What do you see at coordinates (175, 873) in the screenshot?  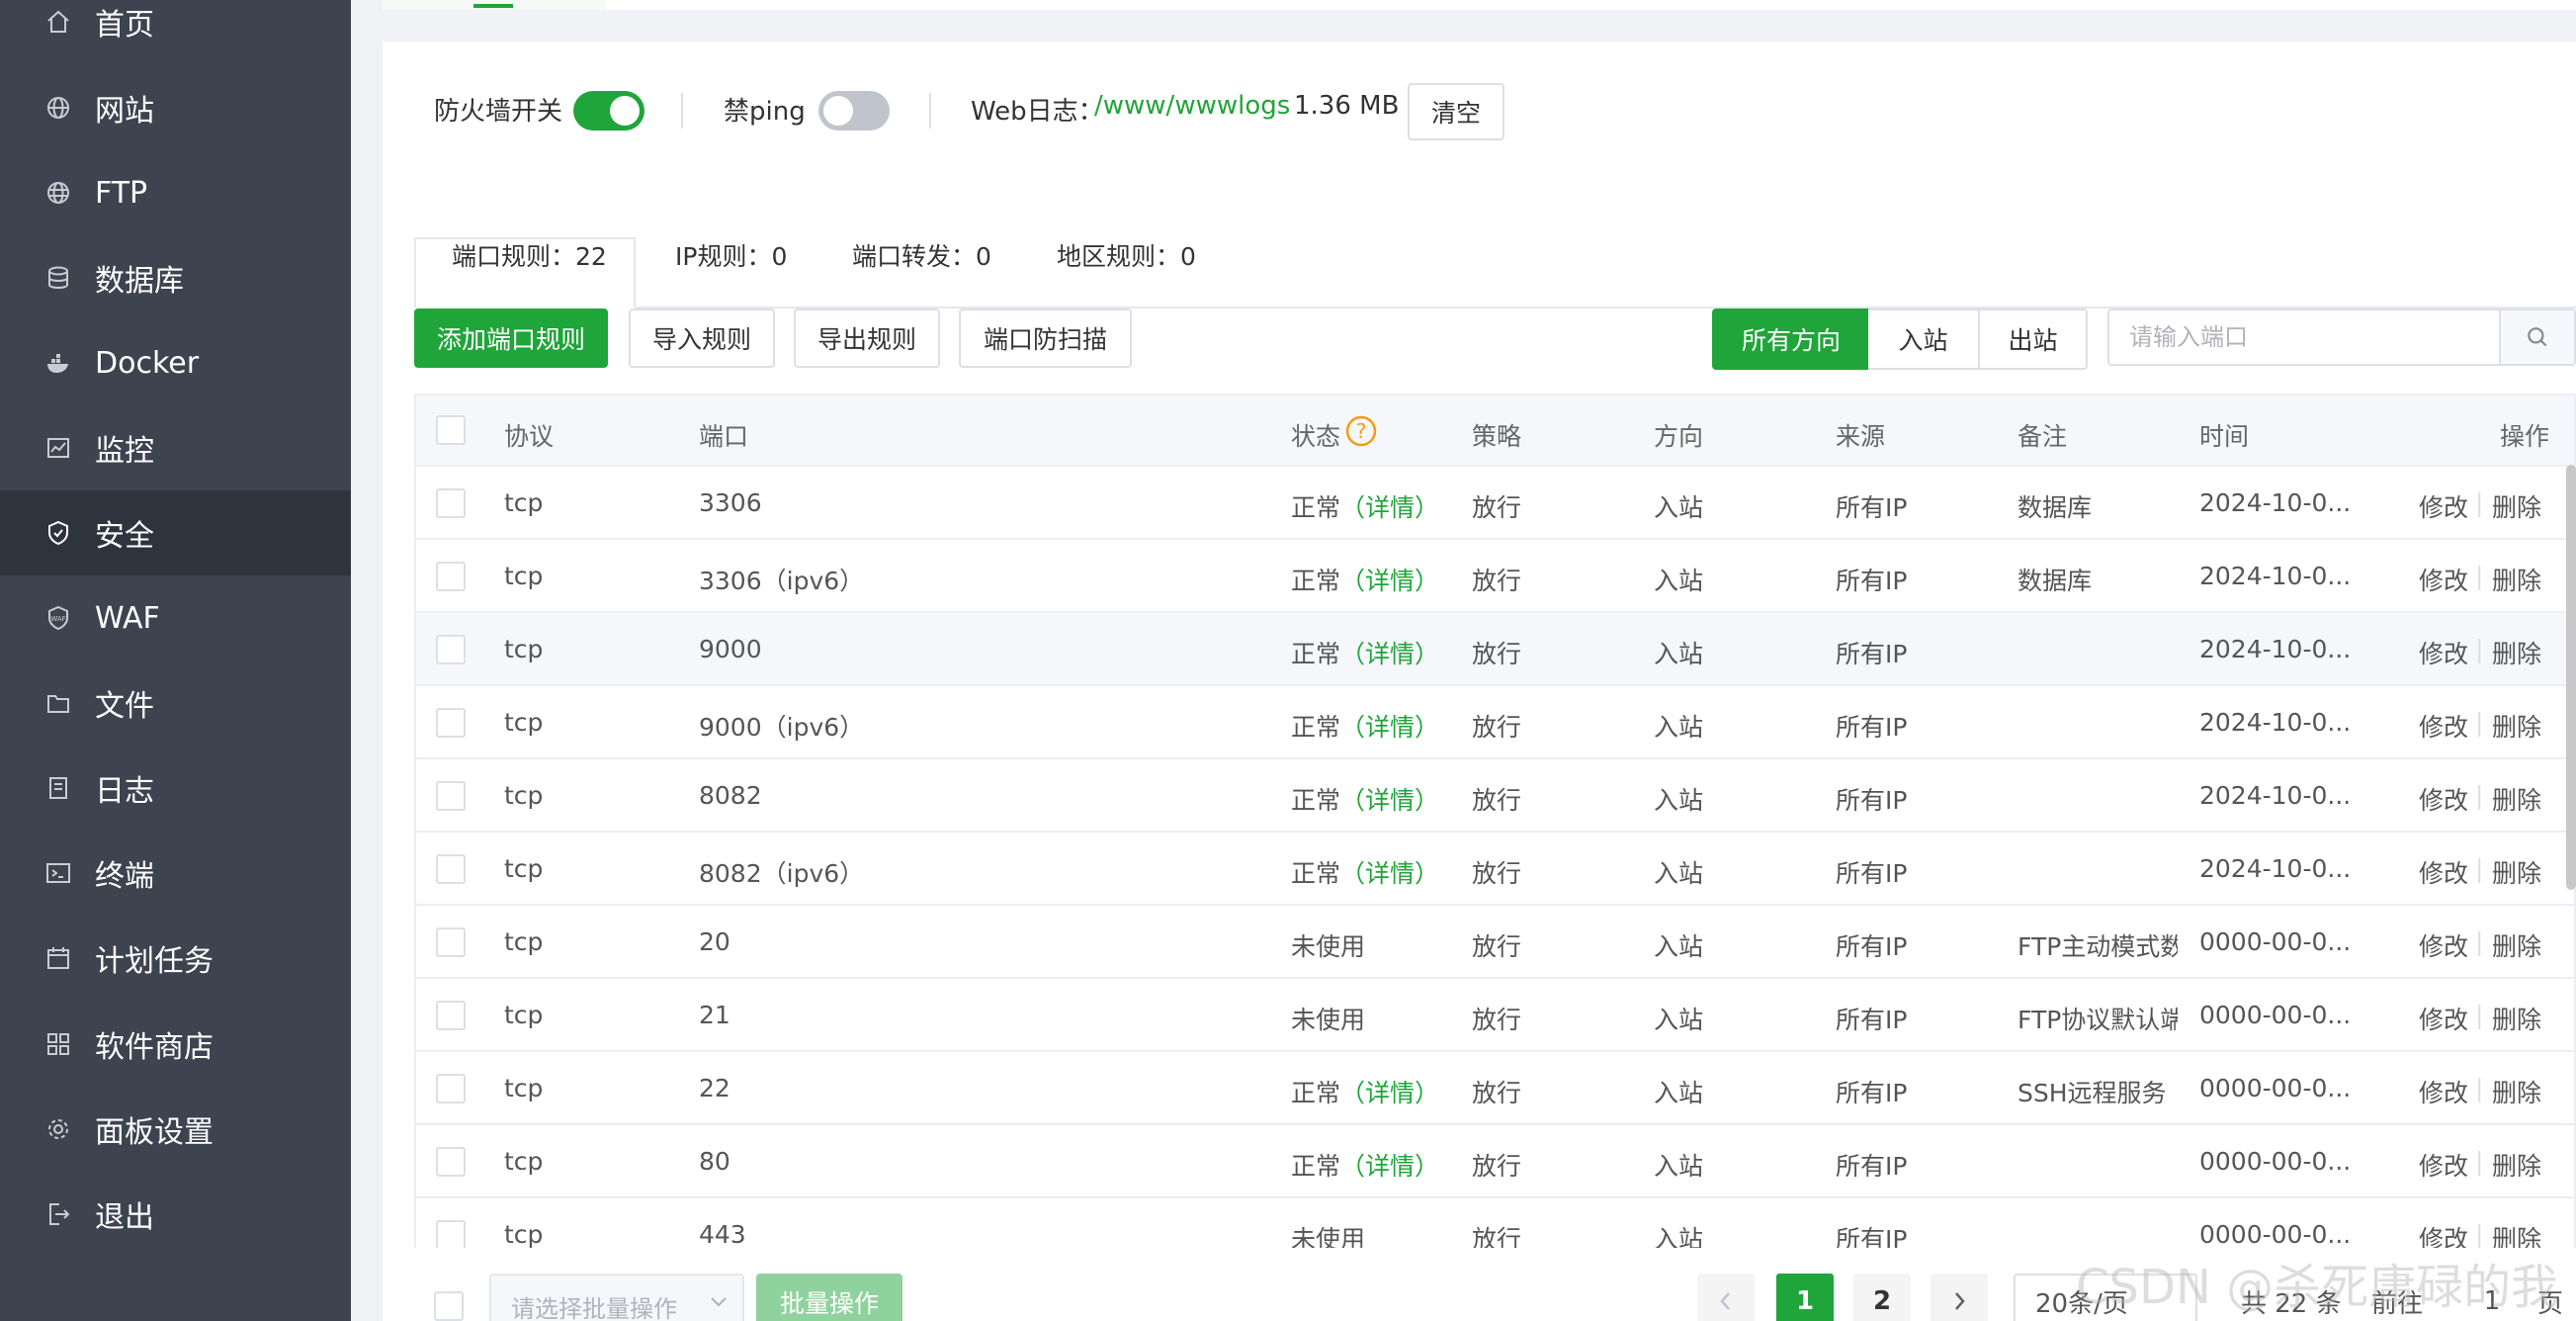 I see `sidebar-item-10: 终端` at bounding box center [175, 873].